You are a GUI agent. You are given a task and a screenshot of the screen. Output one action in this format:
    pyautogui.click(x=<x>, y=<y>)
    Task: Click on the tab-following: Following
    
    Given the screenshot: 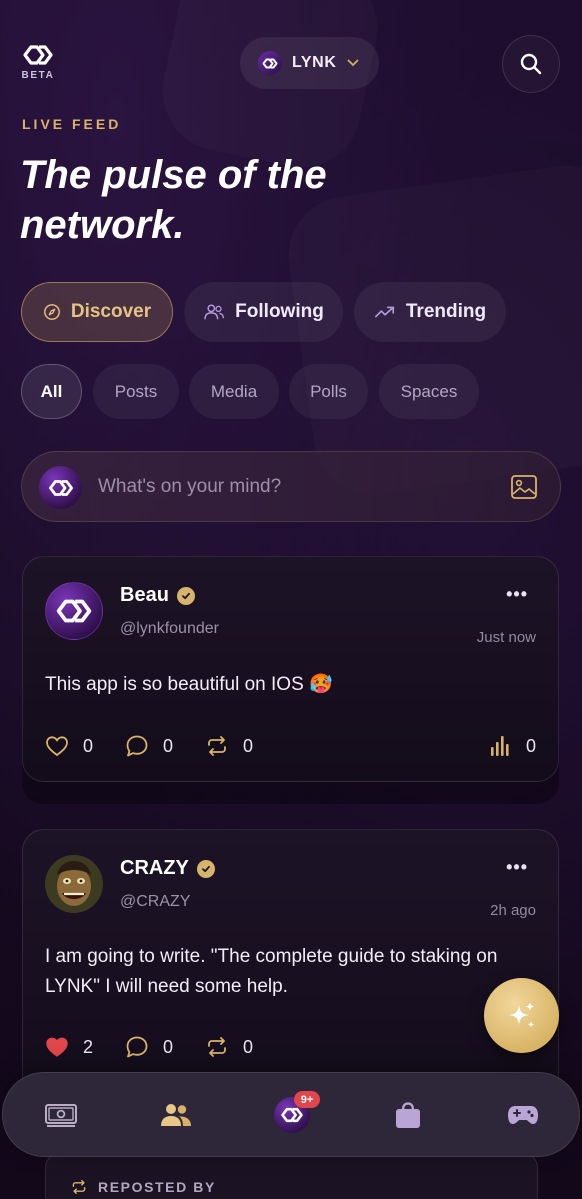 What is the action you would take?
    pyautogui.click(x=263, y=312)
    